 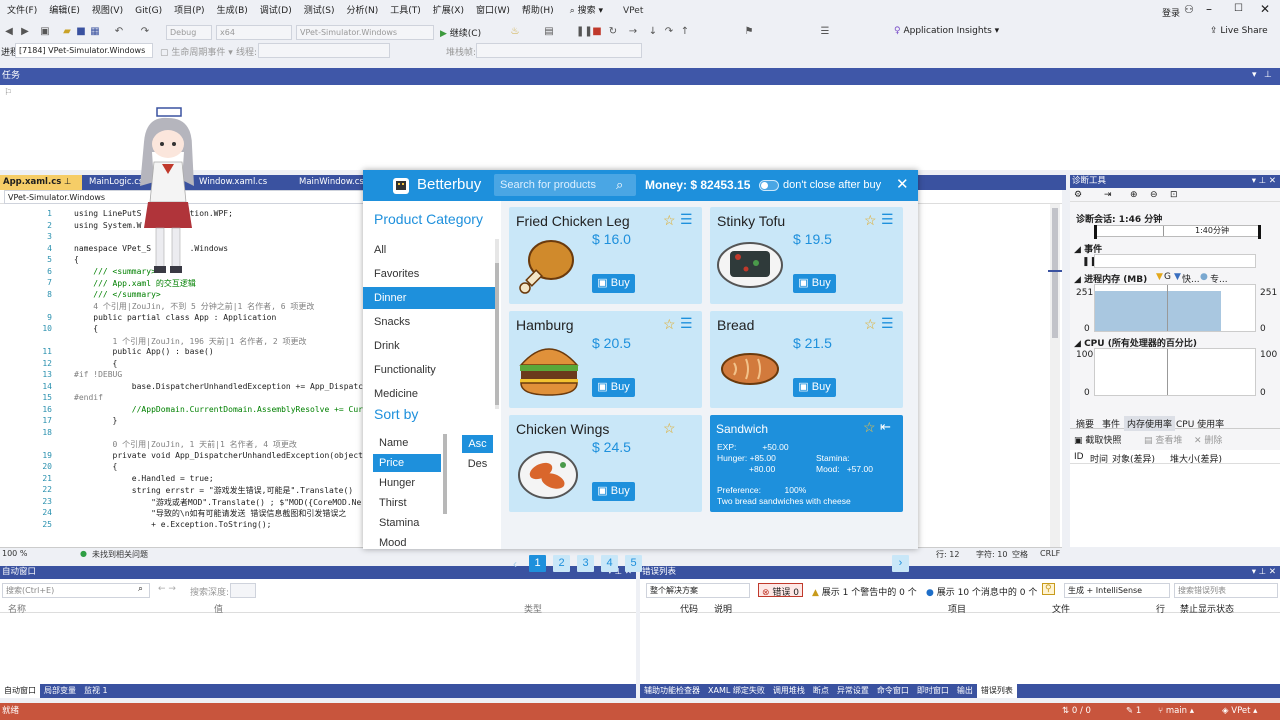 What do you see at coordinates (45, 32) in the screenshot?
I see `new-project-icon: ▣` at bounding box center [45, 32].